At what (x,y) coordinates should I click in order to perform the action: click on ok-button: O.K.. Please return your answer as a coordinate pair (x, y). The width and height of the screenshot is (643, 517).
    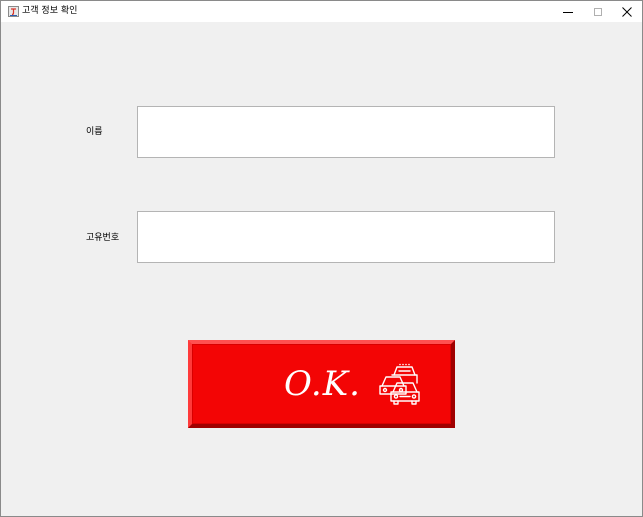
    Looking at the image, I should click on (321, 384).